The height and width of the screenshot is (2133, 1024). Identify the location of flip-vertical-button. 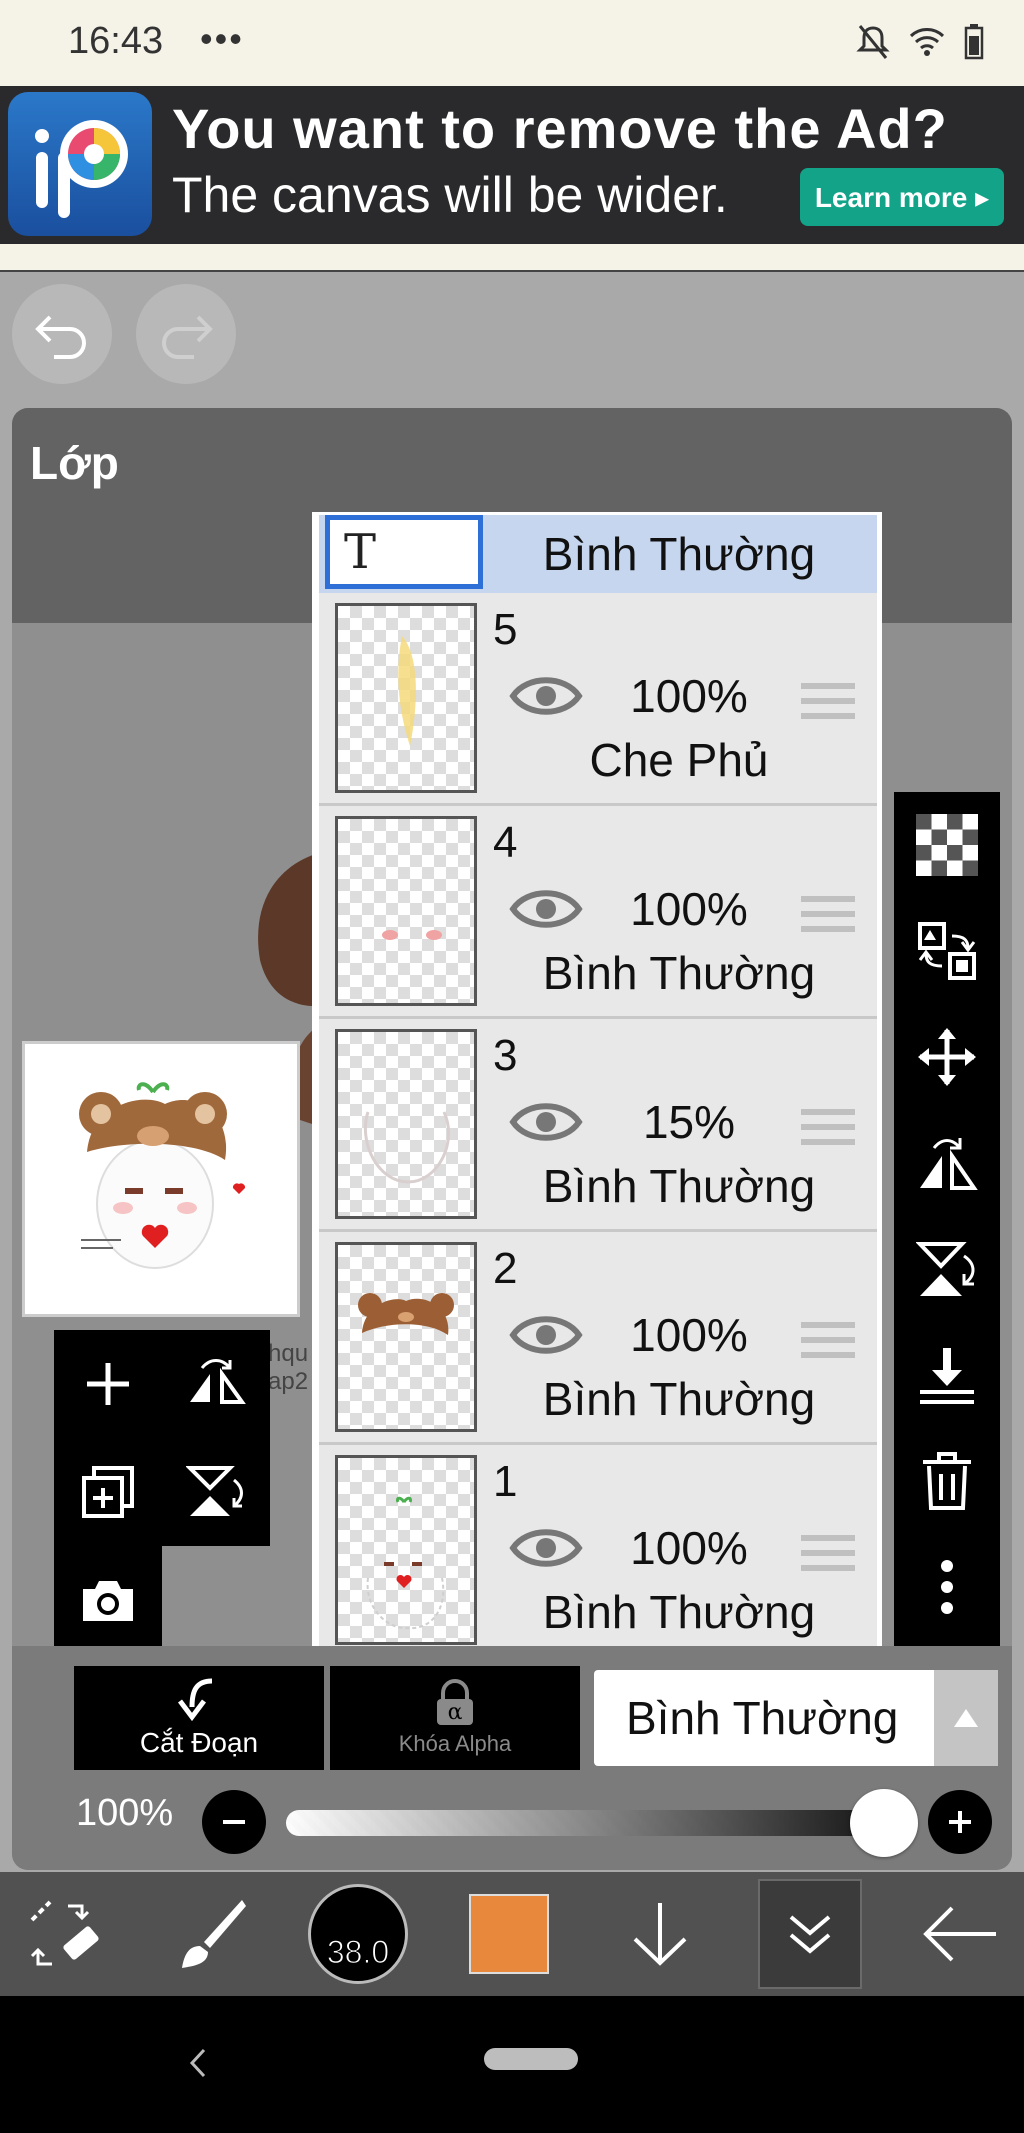
(216, 1492).